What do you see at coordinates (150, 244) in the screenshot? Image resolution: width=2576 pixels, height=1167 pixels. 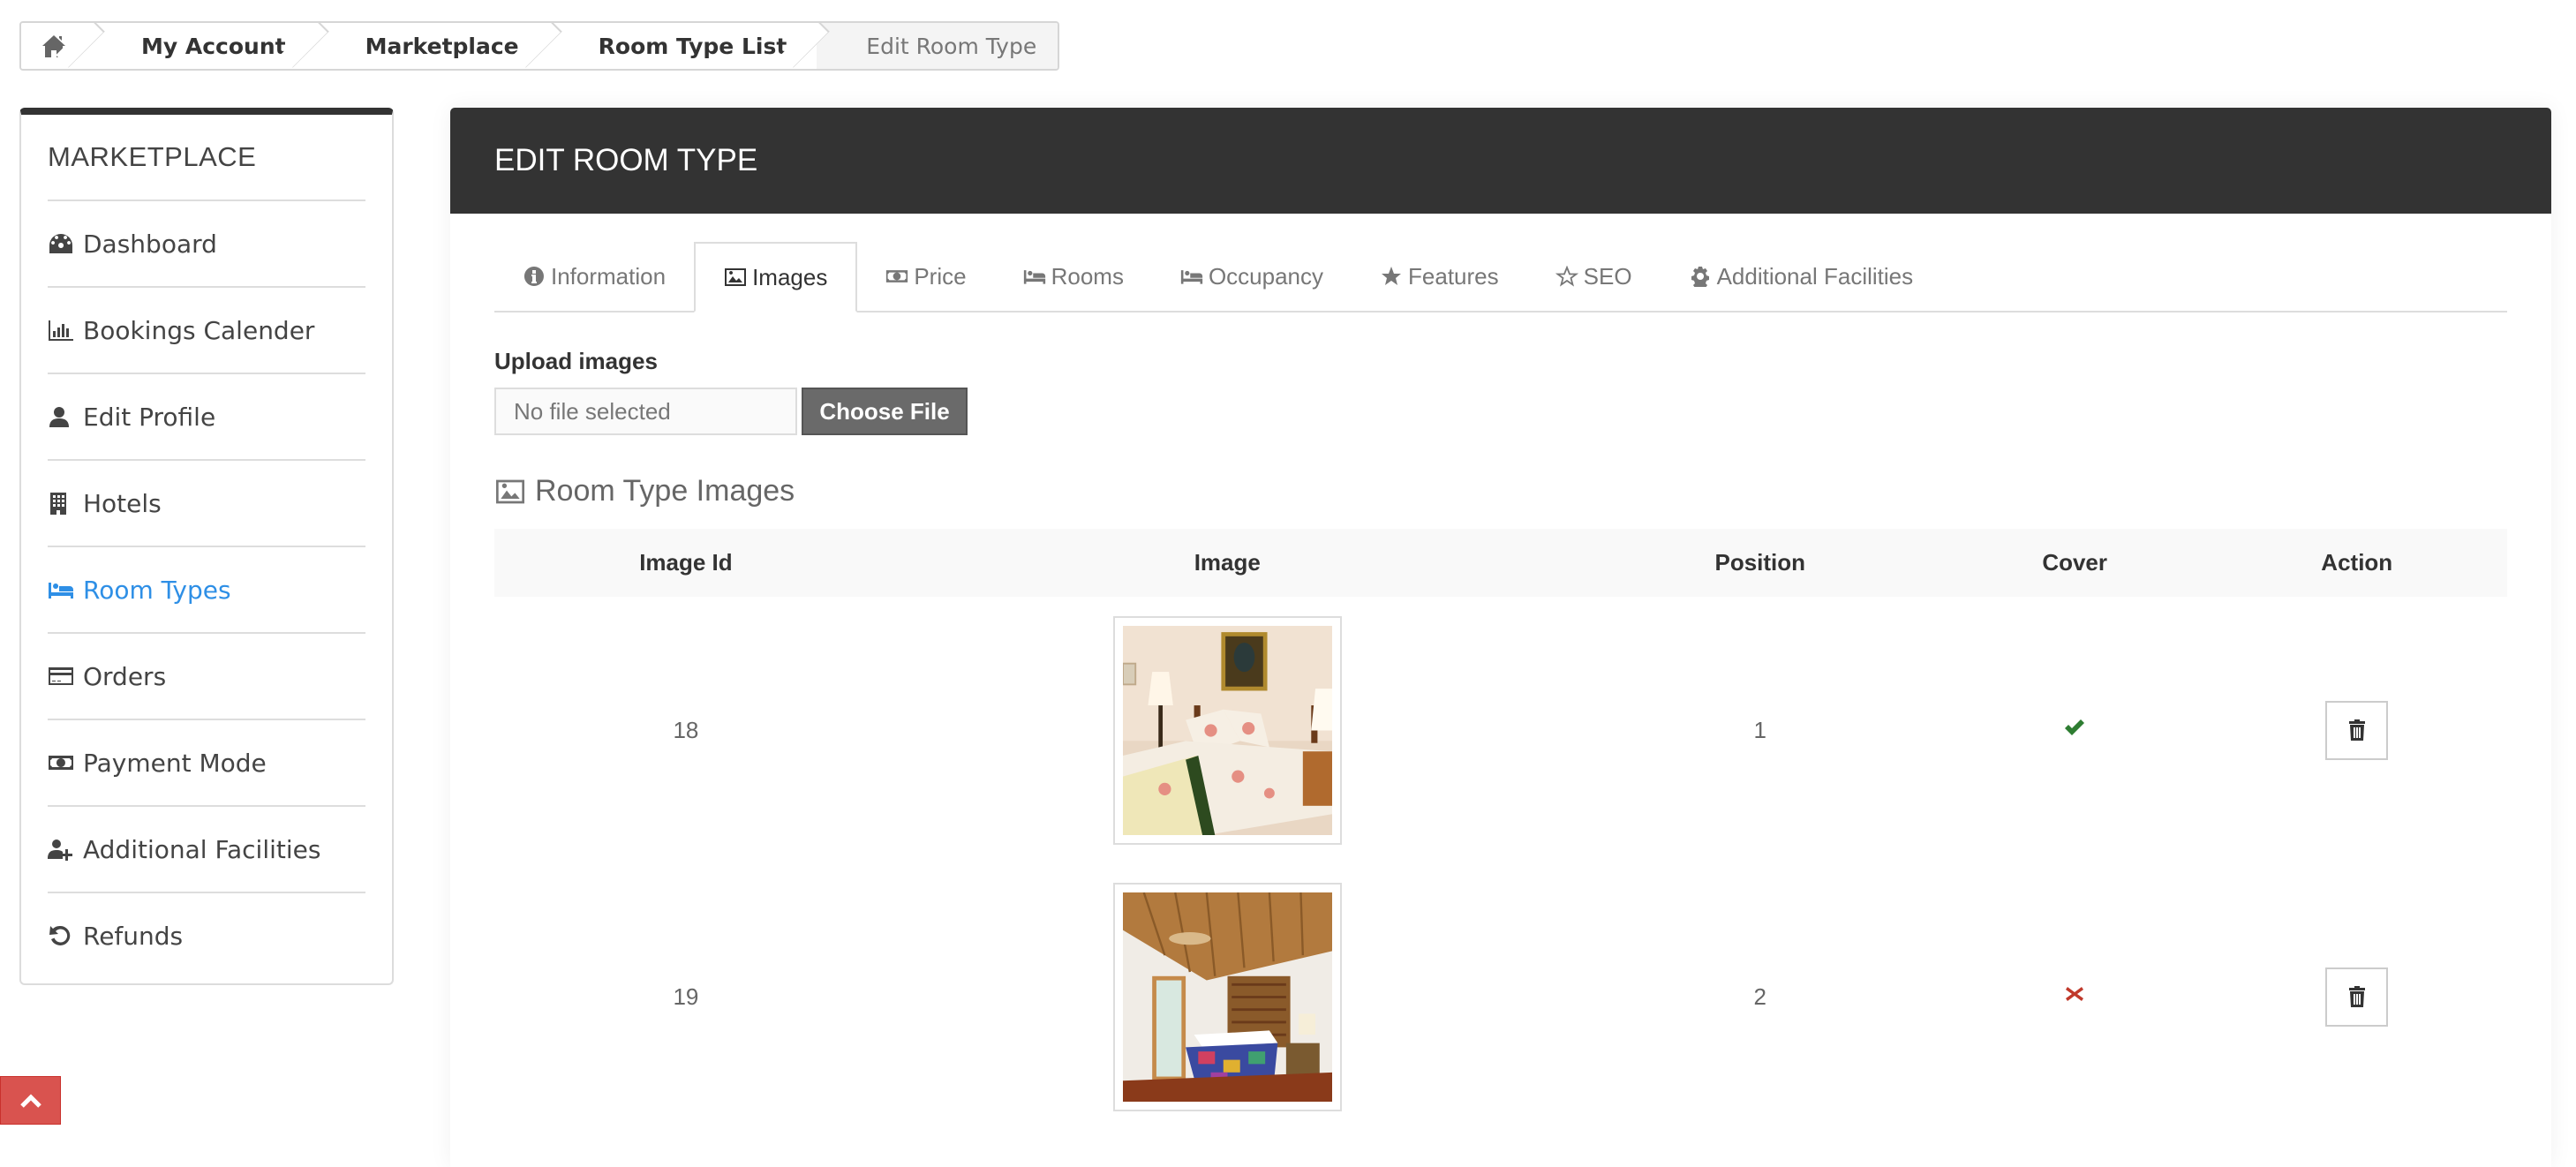 I see `sidebar-item-label: Dashboard` at bounding box center [150, 244].